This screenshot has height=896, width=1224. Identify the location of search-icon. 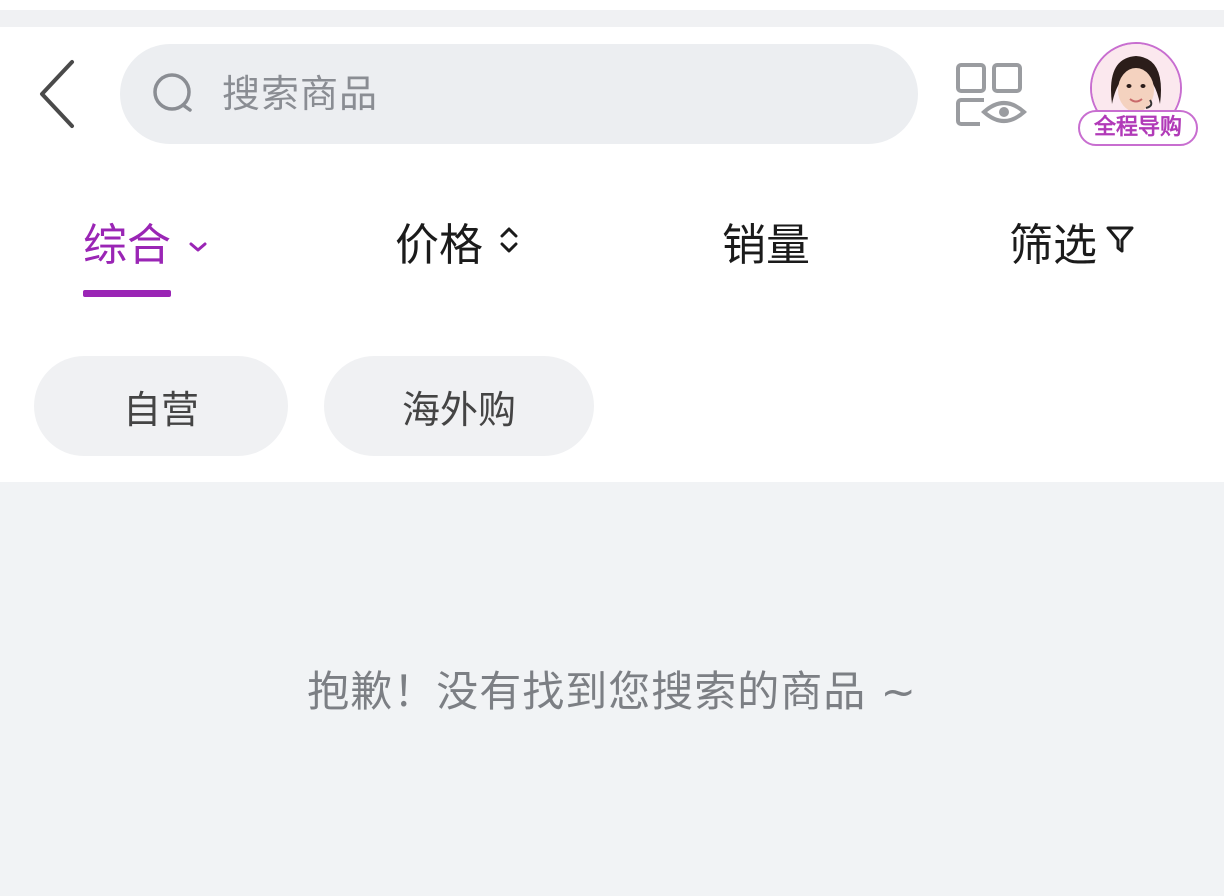
(172, 92).